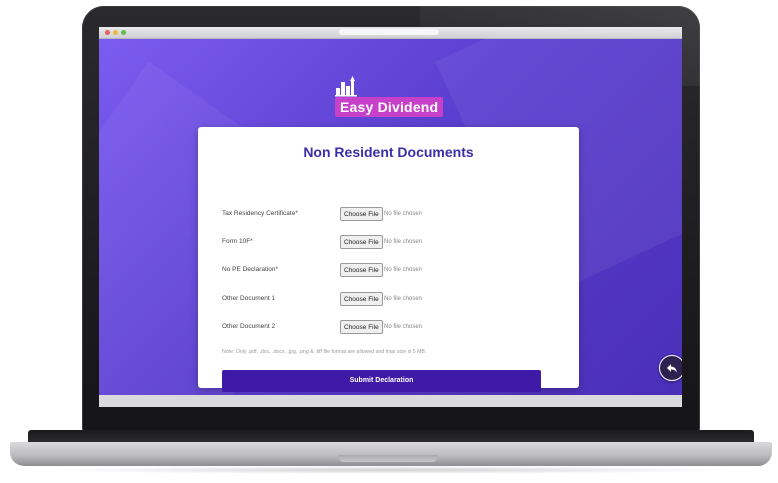 The width and height of the screenshot is (778, 483). I want to click on brand-name: Easy Dividend, so click(389, 107).